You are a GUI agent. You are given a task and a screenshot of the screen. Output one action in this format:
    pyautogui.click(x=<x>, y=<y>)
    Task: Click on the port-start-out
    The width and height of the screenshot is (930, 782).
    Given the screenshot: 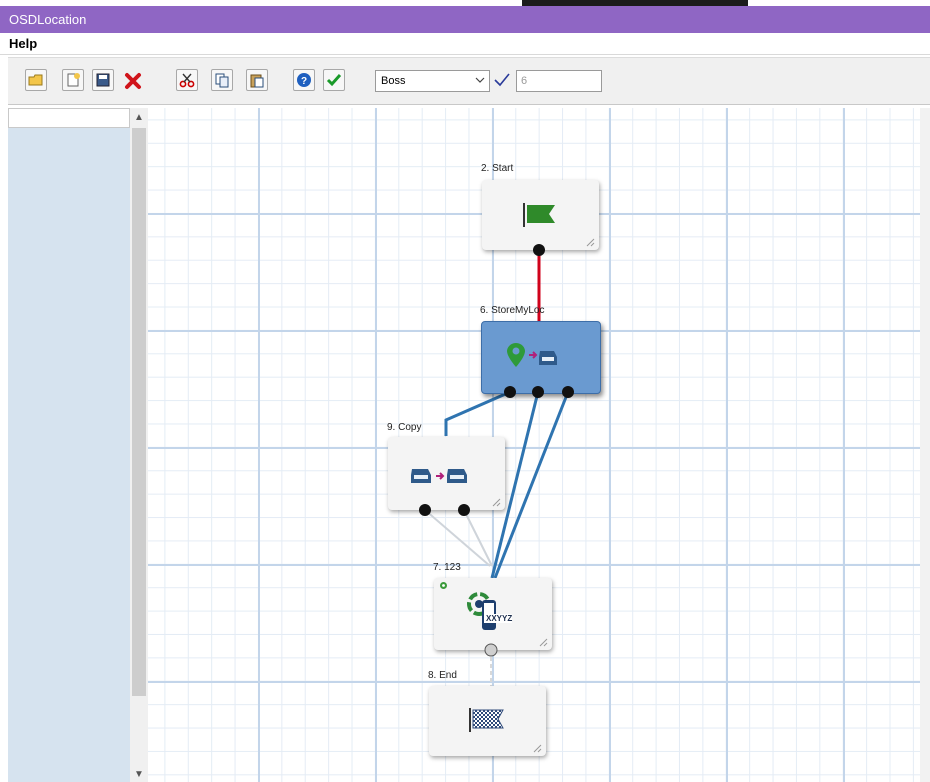 What is the action you would take?
    pyautogui.click(x=539, y=250)
    